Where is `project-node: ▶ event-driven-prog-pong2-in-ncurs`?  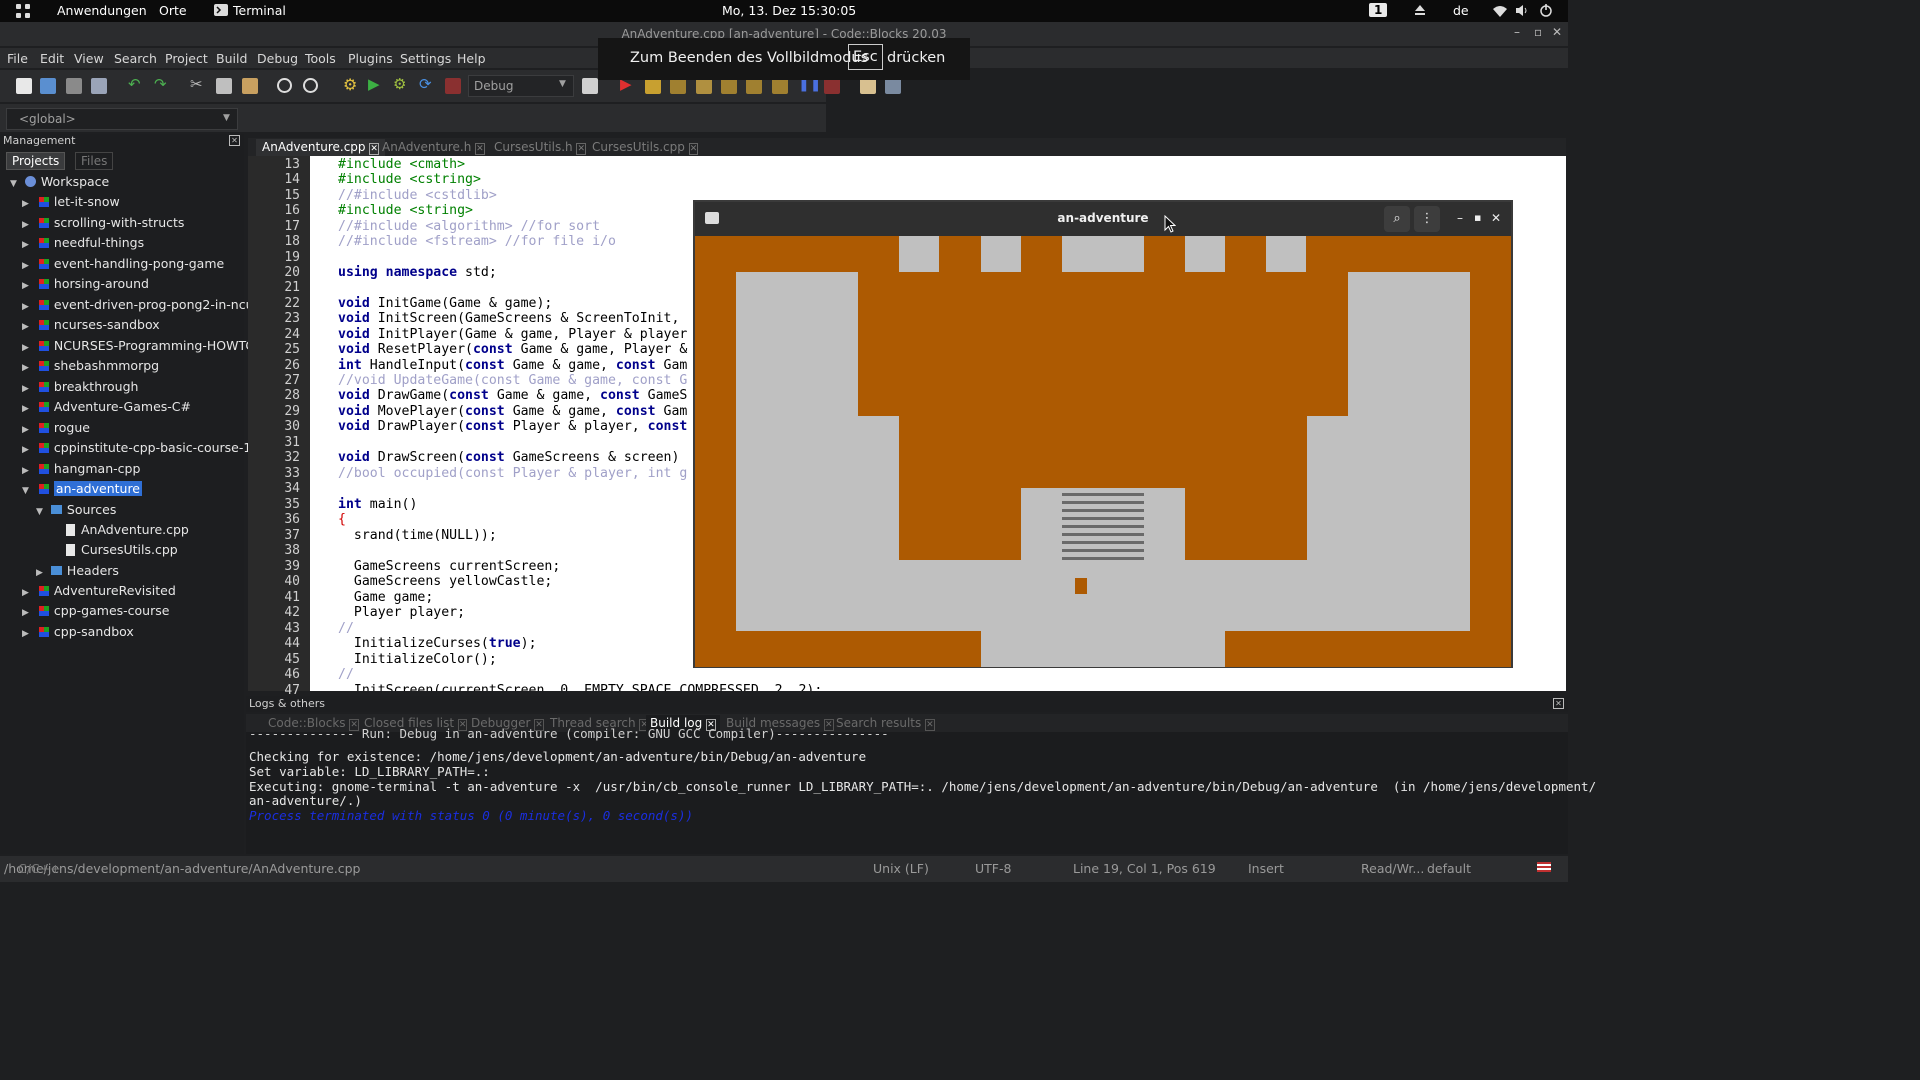 project-node: ▶ event-driven-prog-pong2-in-ncurs is located at coordinates (143, 305).